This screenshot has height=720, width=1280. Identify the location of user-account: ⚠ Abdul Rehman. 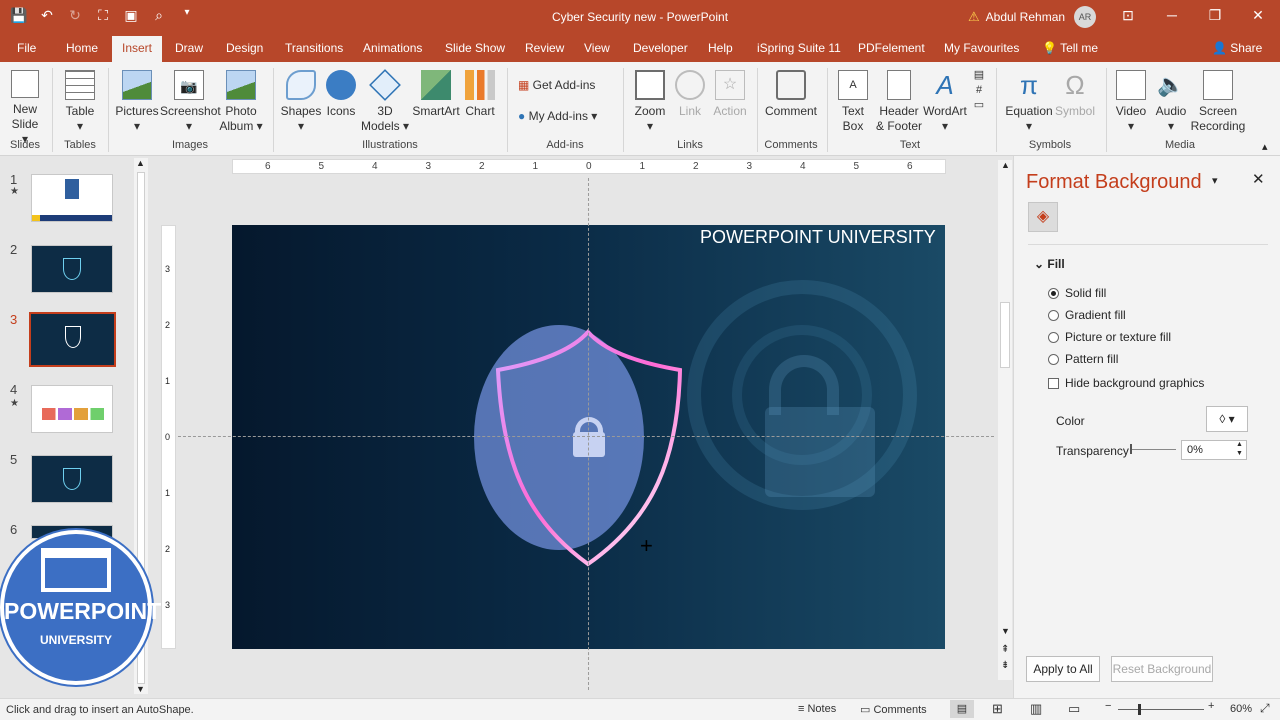
(1016, 17).